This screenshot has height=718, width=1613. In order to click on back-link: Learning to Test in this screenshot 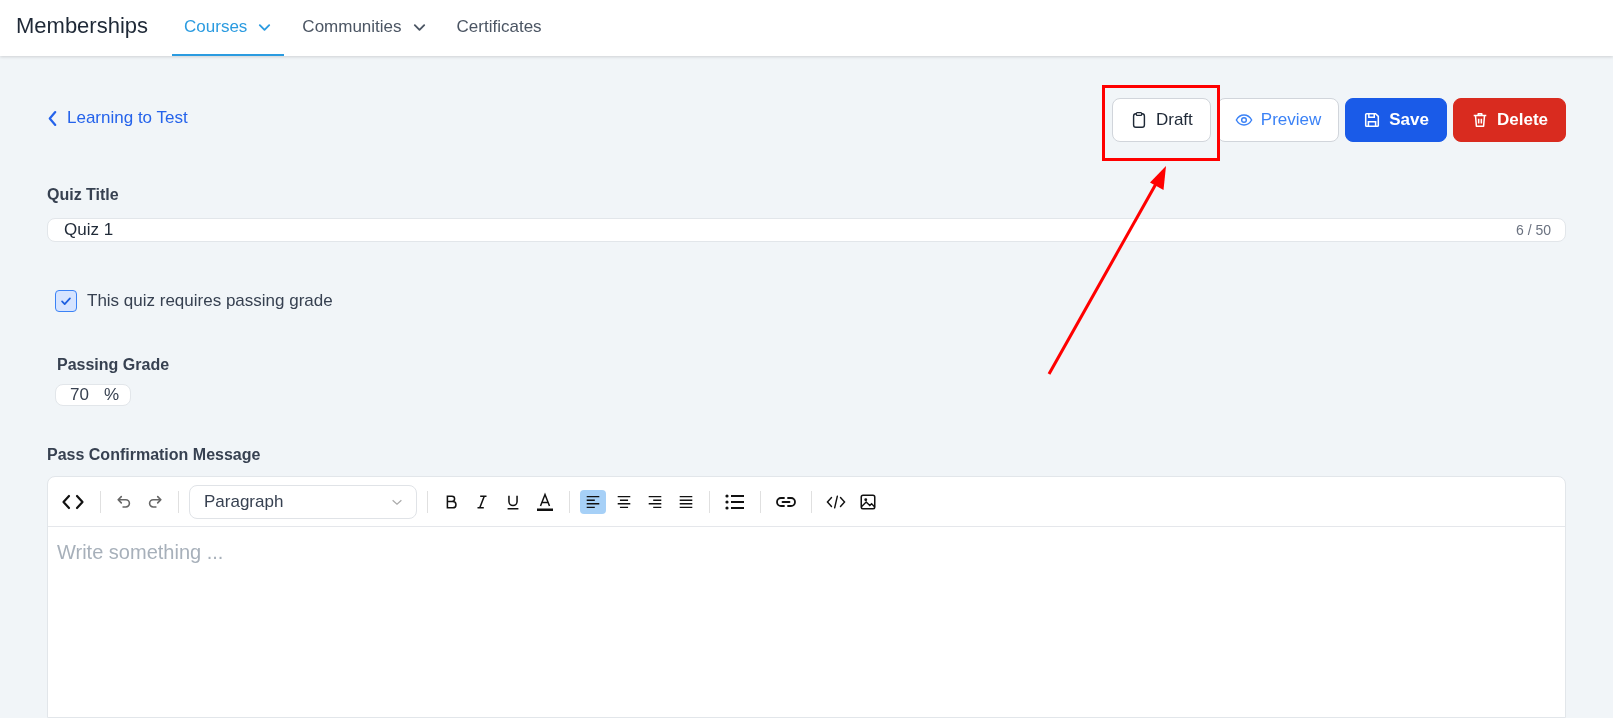, I will do `click(117, 118)`.